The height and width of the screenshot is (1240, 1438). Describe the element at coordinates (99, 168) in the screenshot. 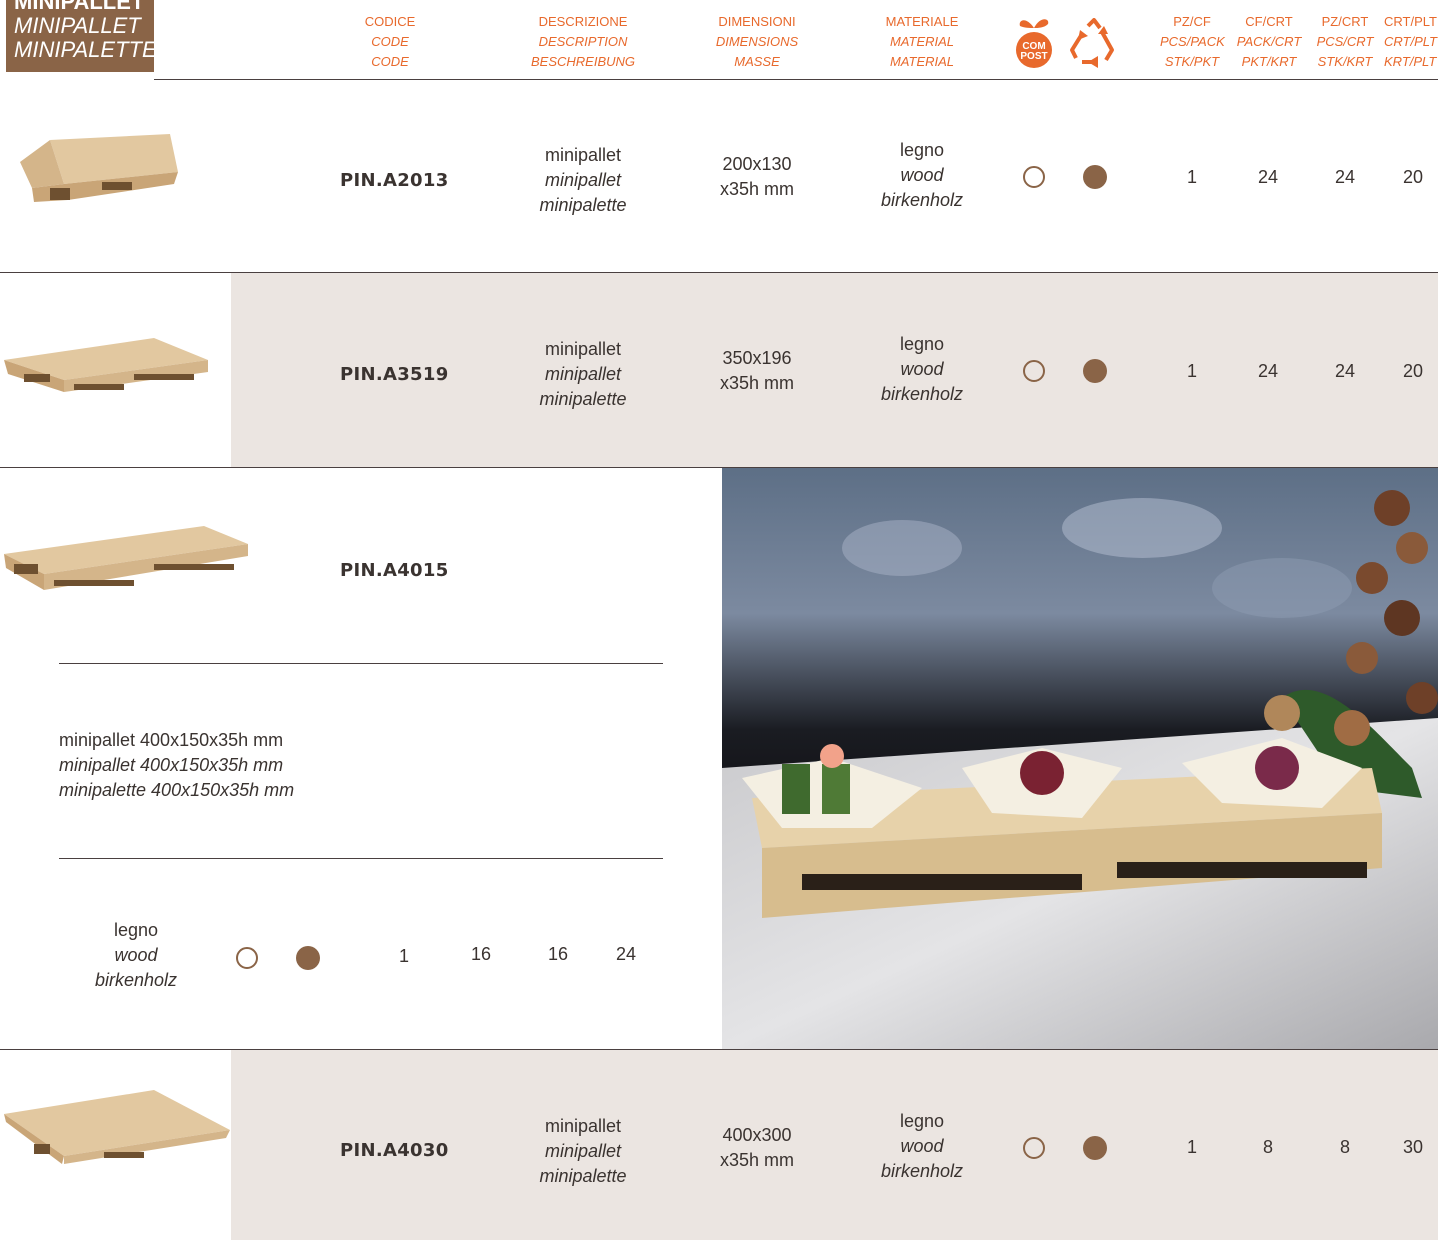

I see `product-image-pin-a2013` at that location.